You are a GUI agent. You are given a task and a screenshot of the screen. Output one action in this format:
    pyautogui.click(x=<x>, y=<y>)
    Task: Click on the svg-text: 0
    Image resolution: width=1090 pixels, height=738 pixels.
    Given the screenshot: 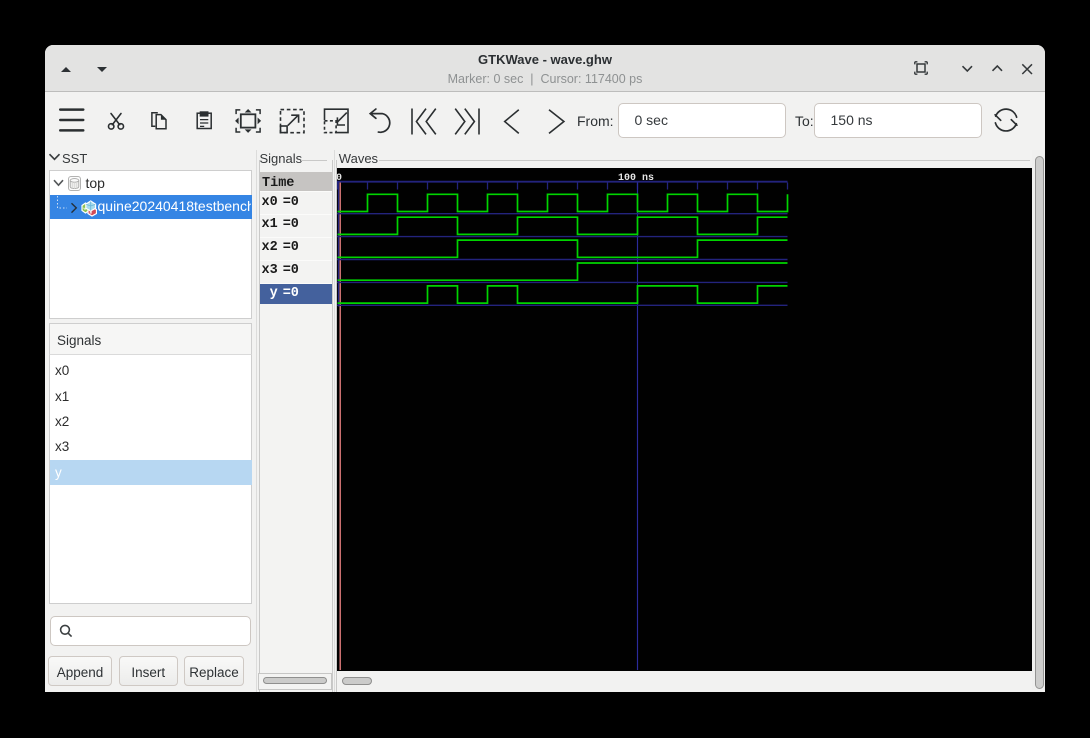 What is the action you would take?
    pyautogui.click(x=339, y=178)
    